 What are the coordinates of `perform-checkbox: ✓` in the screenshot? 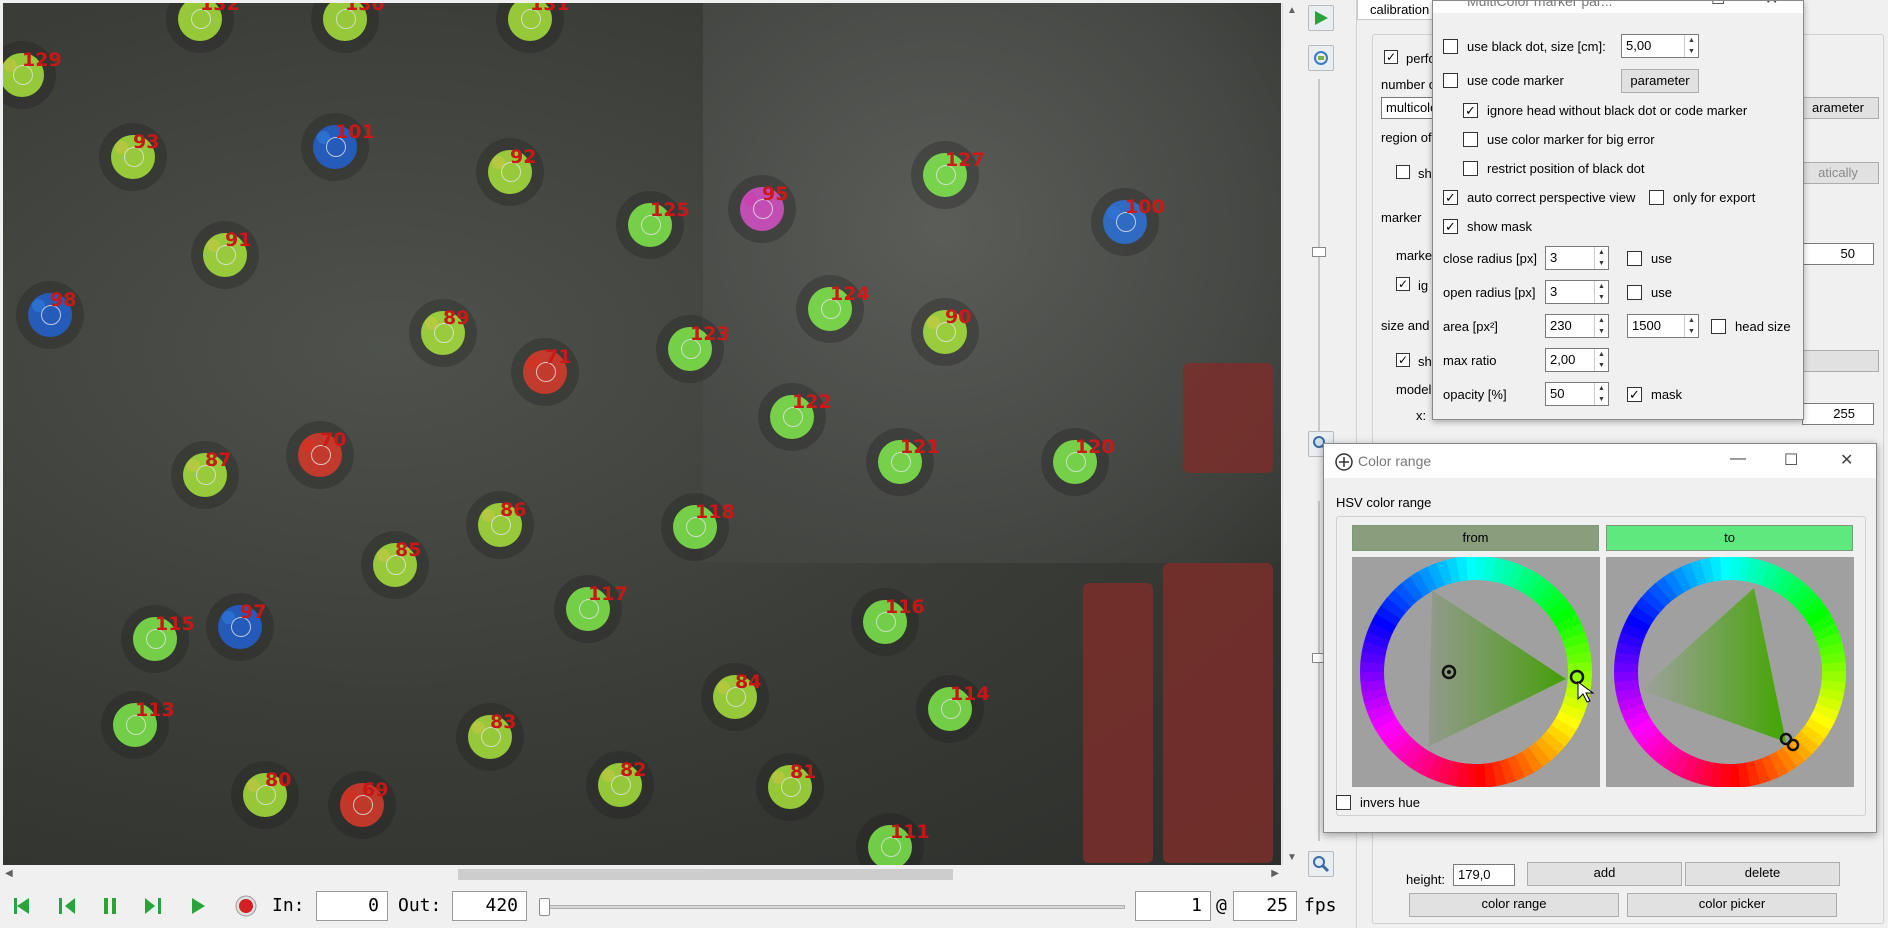 It's located at (1391, 57).